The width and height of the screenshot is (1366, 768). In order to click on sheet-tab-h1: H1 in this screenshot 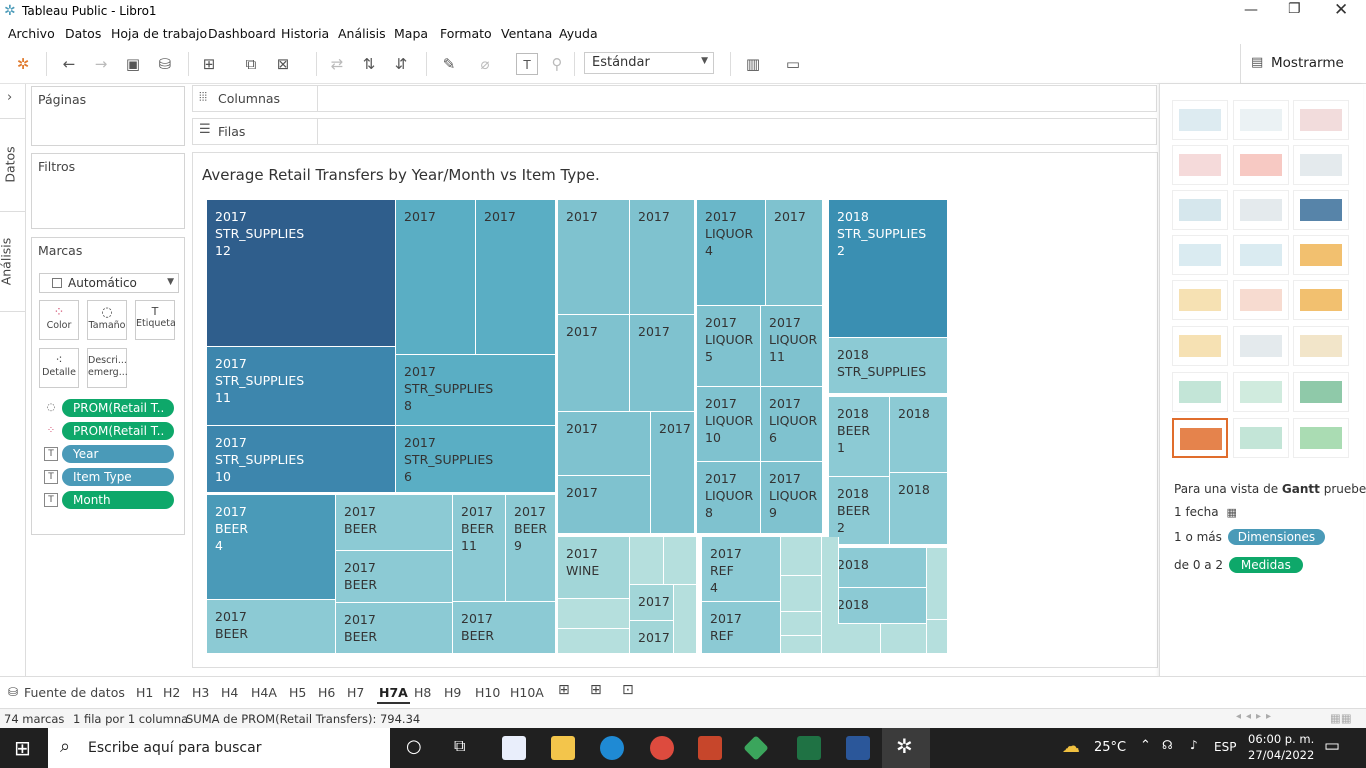, I will do `click(144, 692)`.